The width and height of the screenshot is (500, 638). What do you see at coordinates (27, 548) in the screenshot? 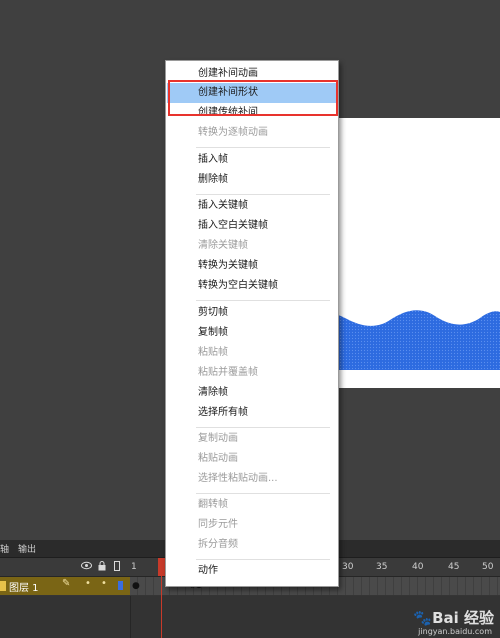
I see `tab-output: 输出` at bounding box center [27, 548].